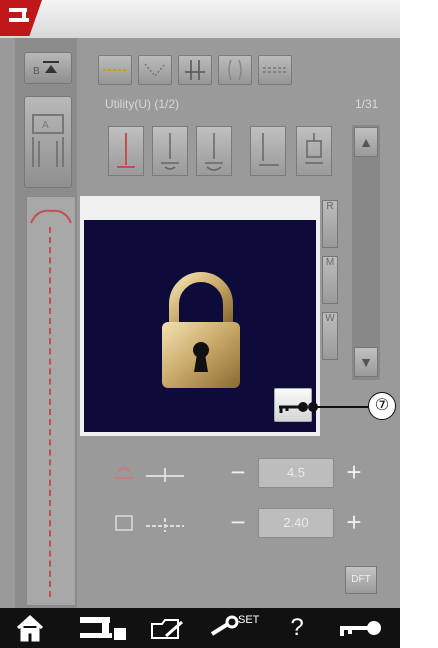  I want to click on pattern-scrollbar: ▲ ▼, so click(366, 252).